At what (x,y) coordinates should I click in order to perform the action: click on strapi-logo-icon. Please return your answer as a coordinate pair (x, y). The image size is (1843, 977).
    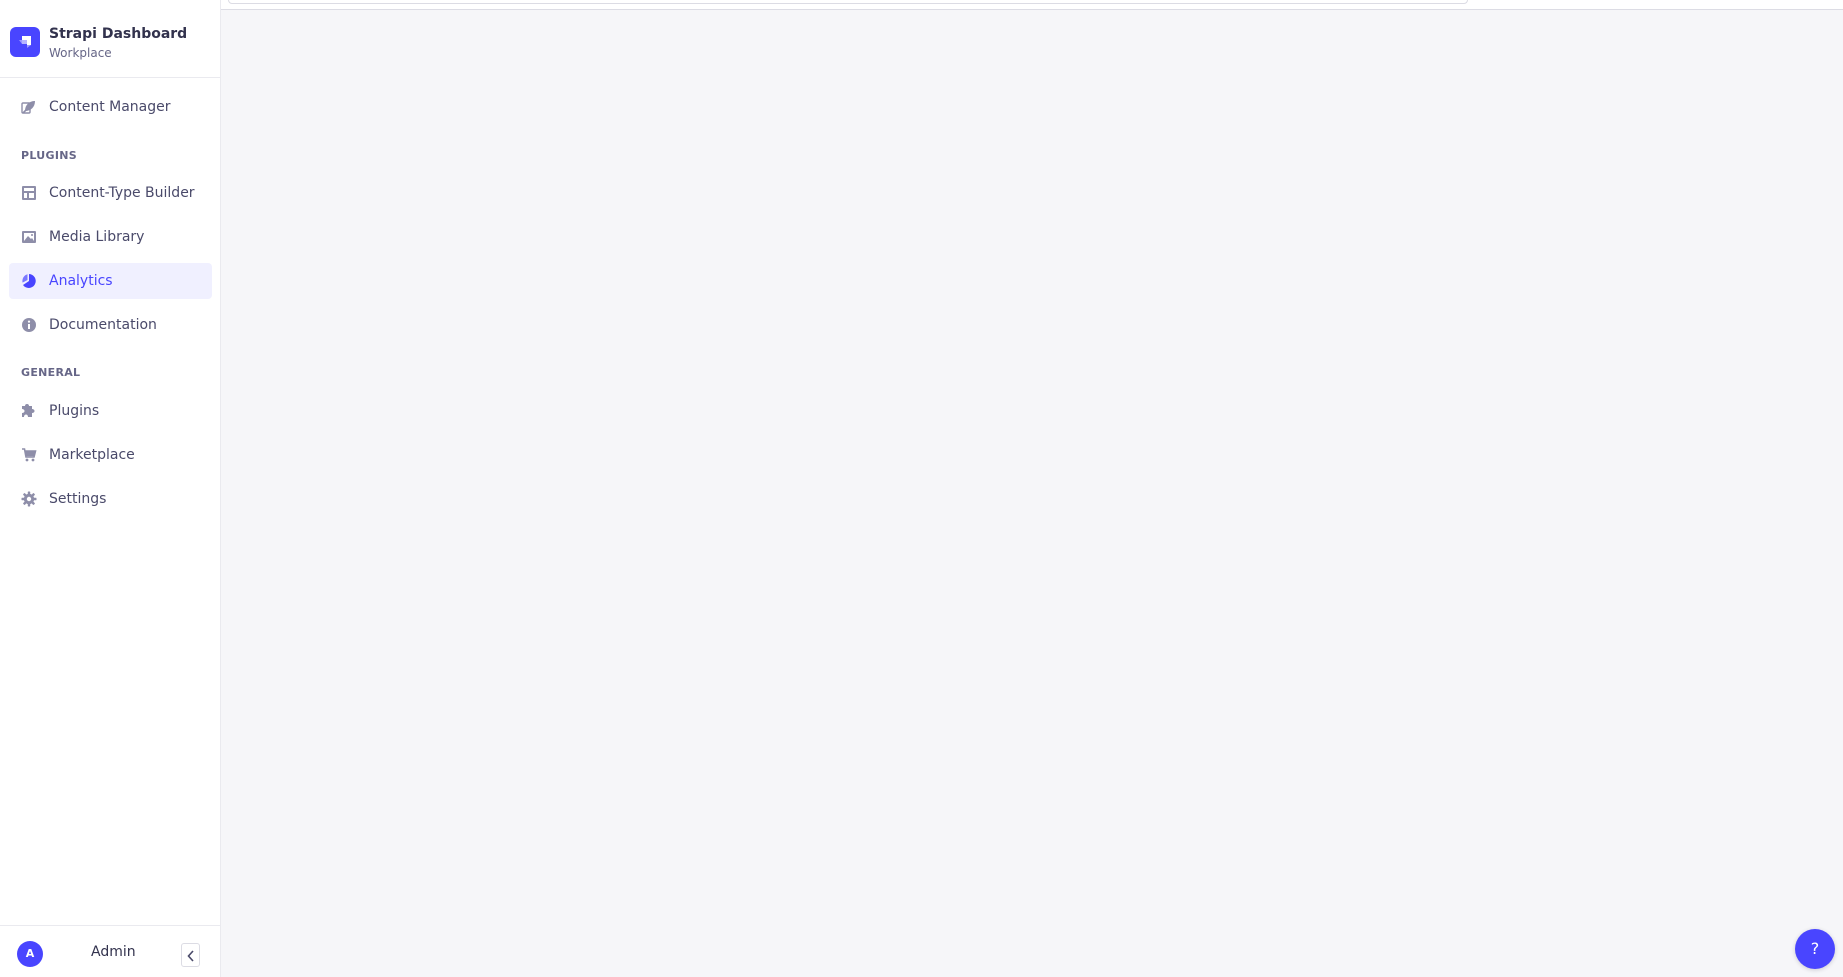
    Looking at the image, I should click on (25, 42).